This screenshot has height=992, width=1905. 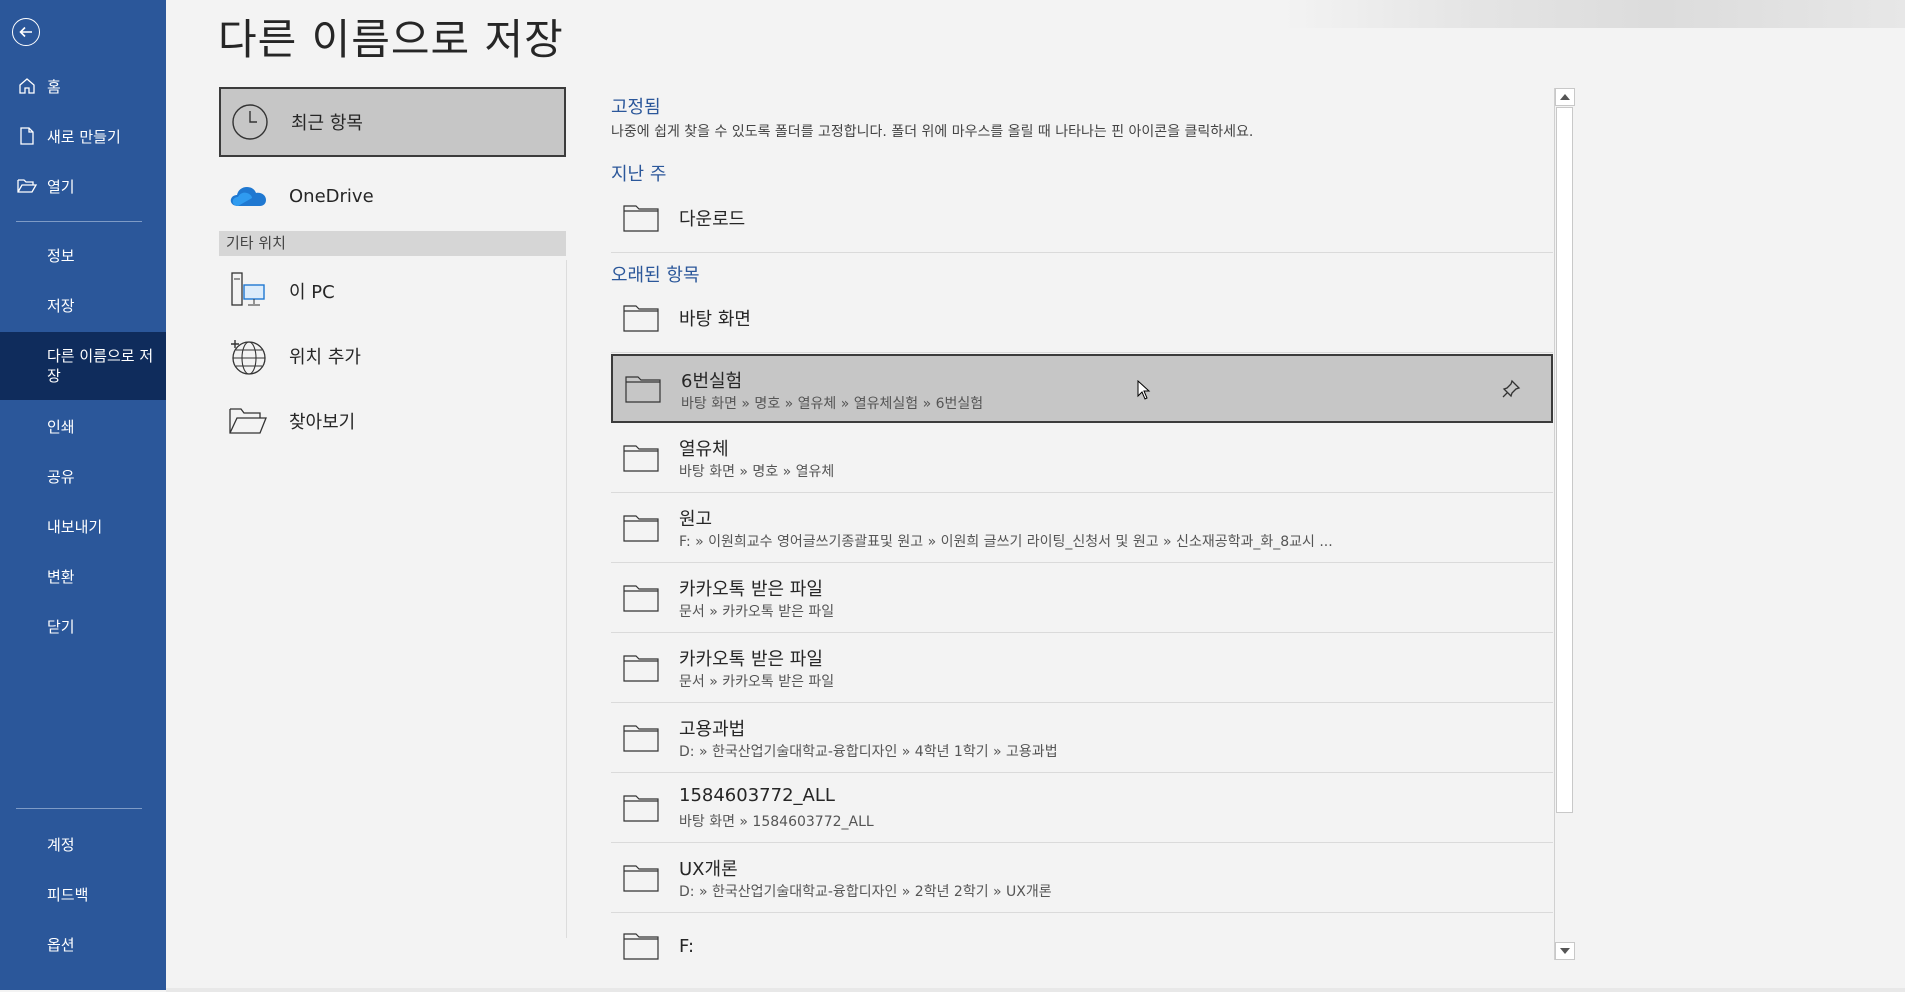 I want to click on nav-save-label: 저장, so click(x=61, y=305).